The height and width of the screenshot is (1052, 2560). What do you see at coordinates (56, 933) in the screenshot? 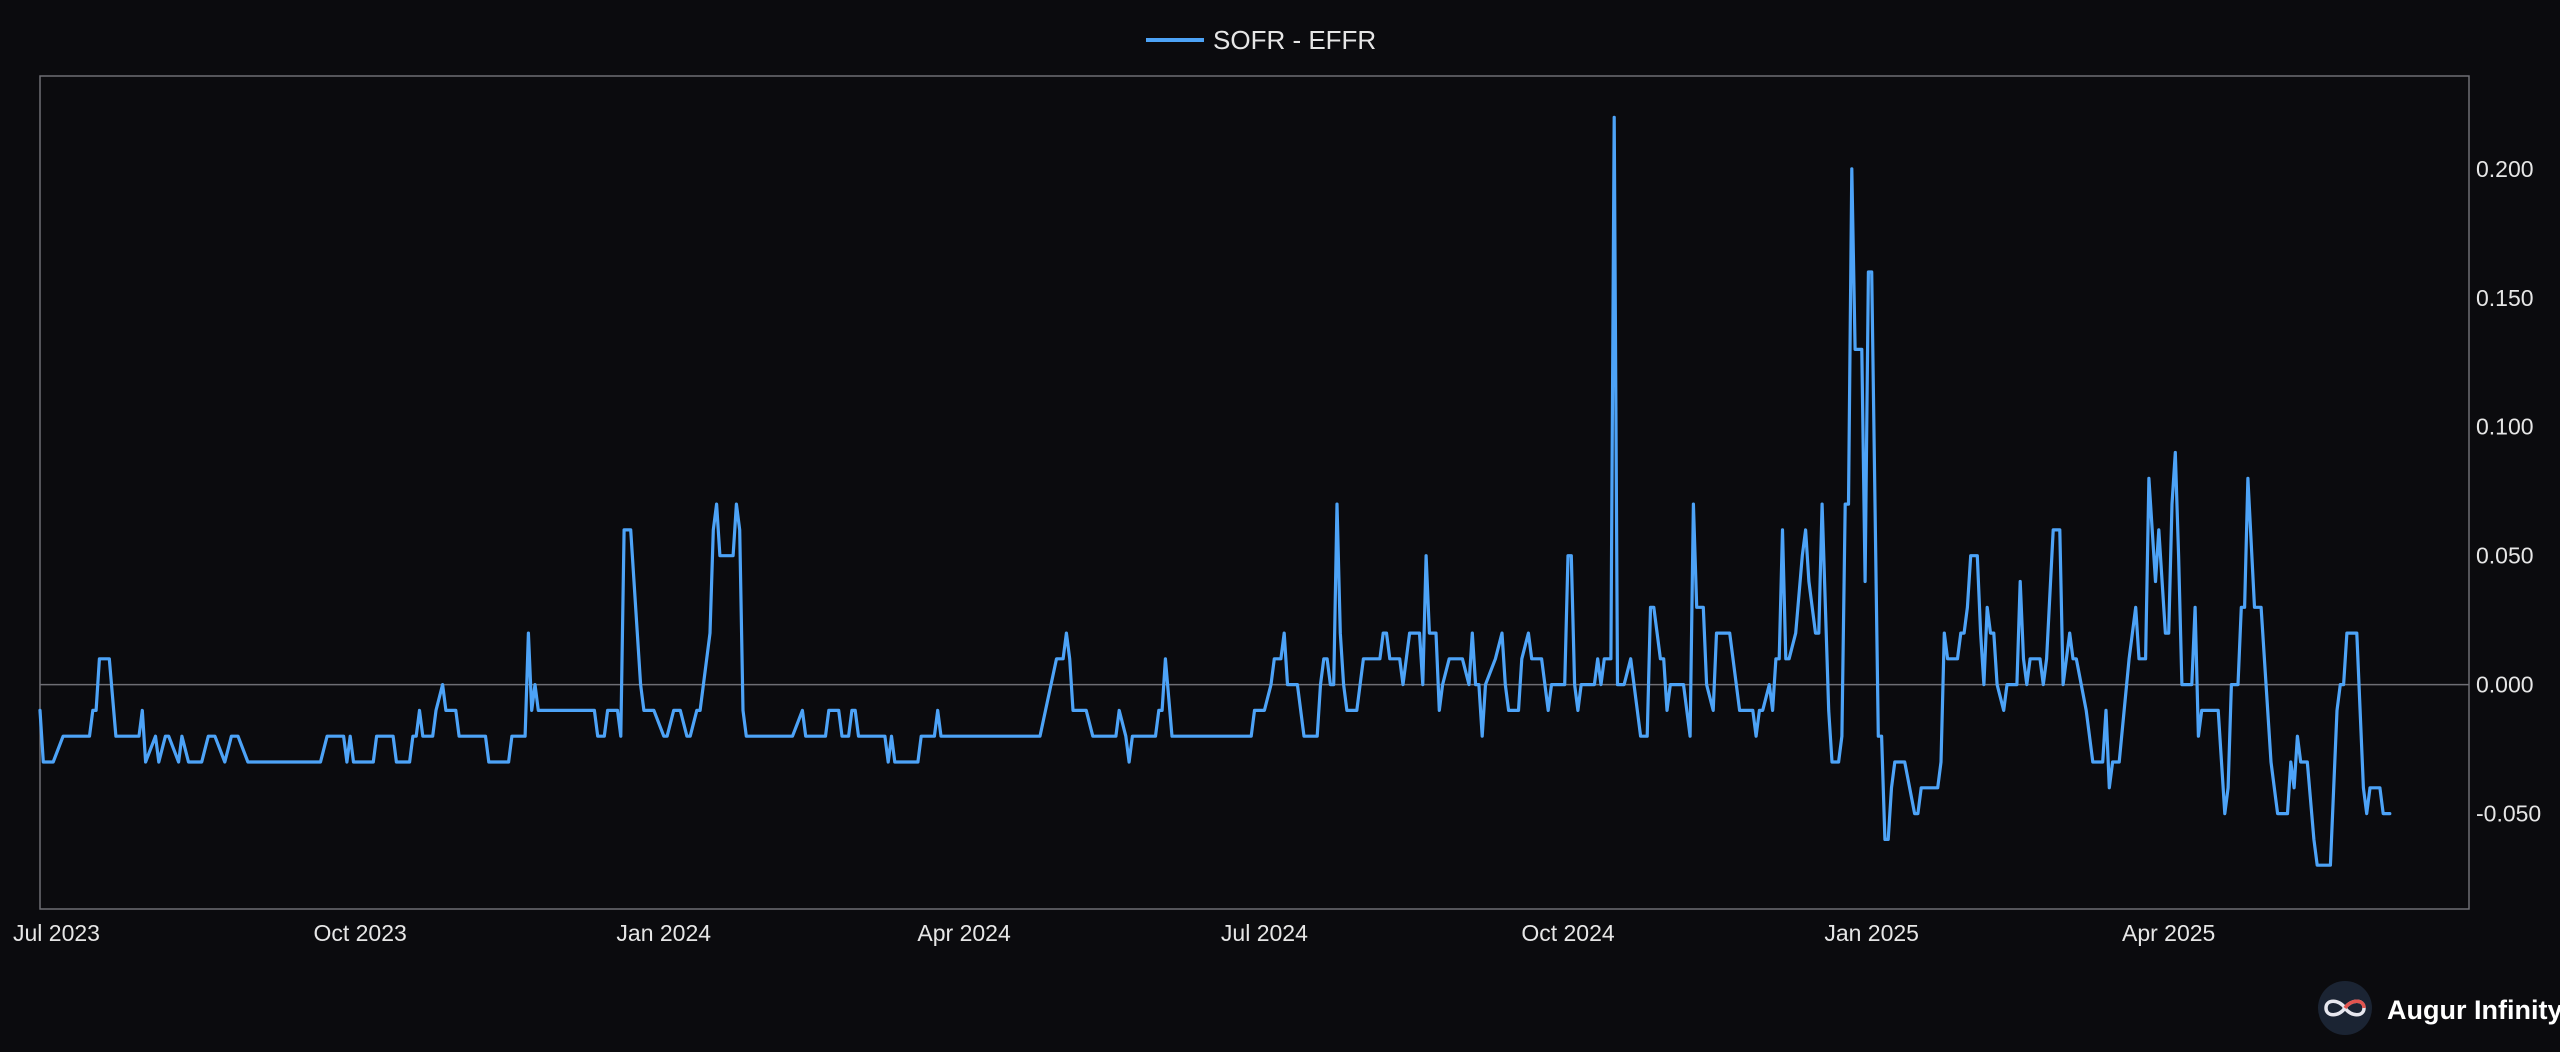
I see `x-tick-label: Jul 2023` at bounding box center [56, 933].